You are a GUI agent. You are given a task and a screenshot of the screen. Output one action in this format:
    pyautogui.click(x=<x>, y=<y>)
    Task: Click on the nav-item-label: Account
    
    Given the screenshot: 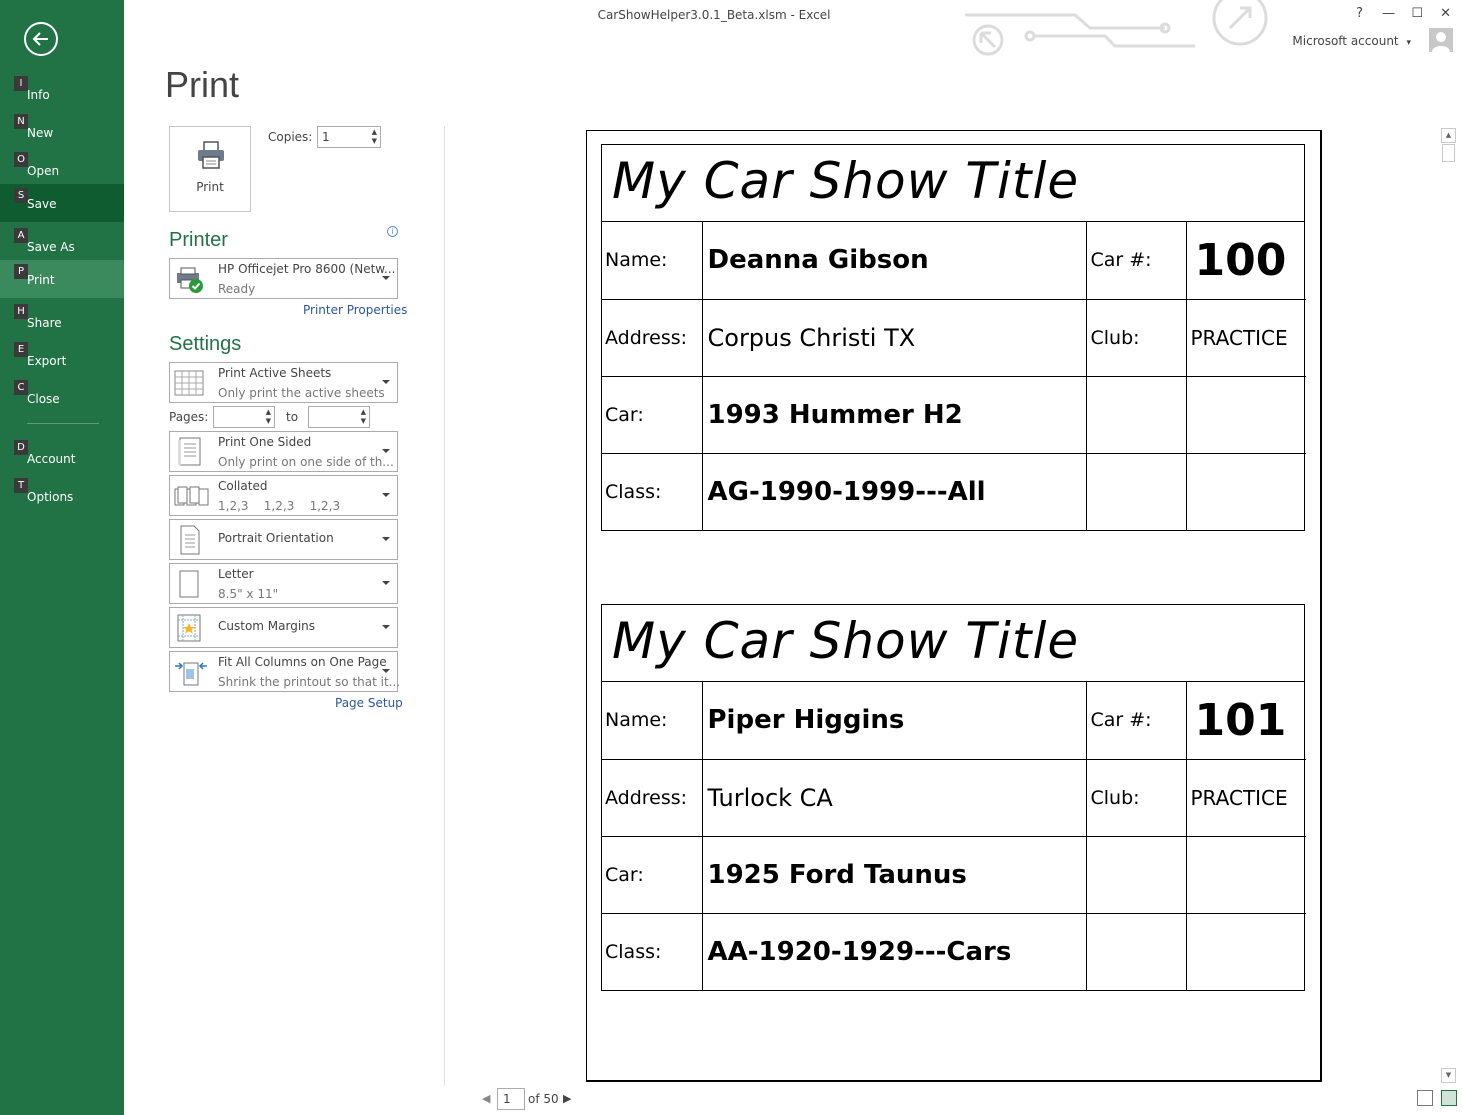 What is the action you would take?
    pyautogui.click(x=51, y=459)
    